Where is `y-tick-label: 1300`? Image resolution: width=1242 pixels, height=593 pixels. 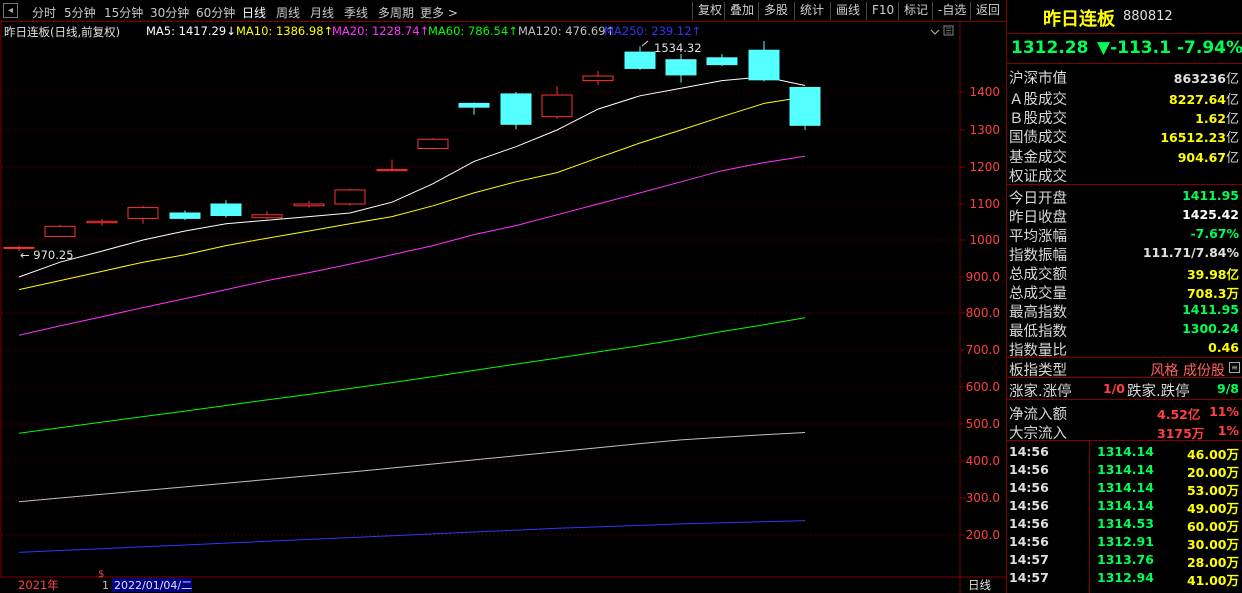 y-tick-label: 1300 is located at coordinates (984, 130).